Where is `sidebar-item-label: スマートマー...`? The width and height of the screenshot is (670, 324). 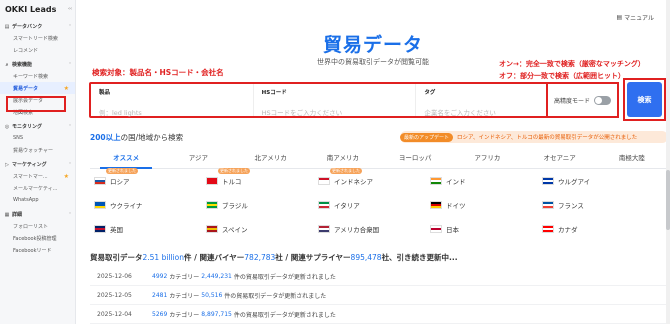 sidebar-item-label: スマートマー... is located at coordinates (30, 176).